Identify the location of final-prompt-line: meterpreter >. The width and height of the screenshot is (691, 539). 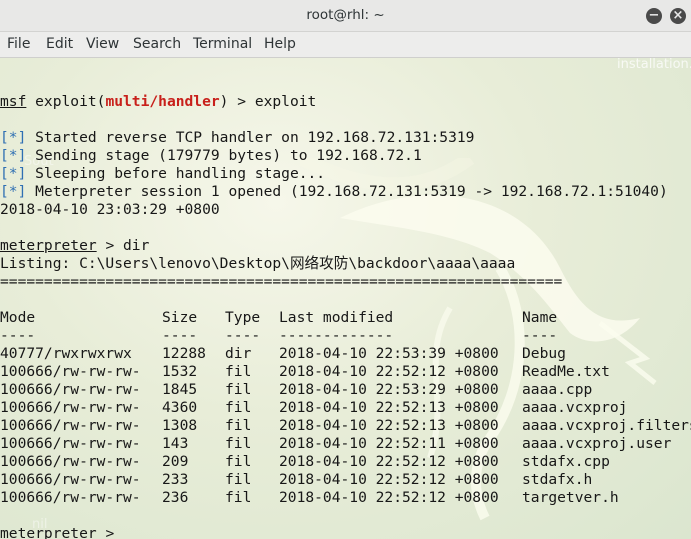
(57, 532).